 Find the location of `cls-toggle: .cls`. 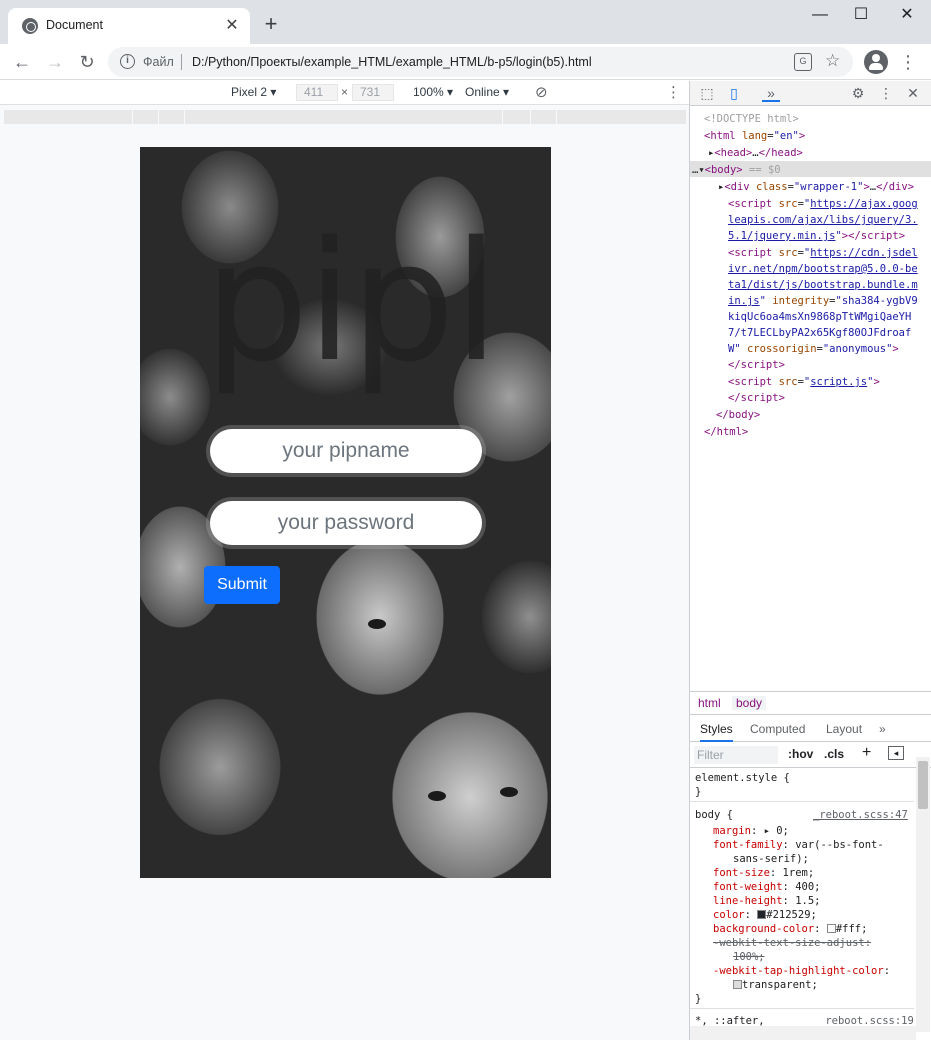

cls-toggle: .cls is located at coordinates (834, 754).